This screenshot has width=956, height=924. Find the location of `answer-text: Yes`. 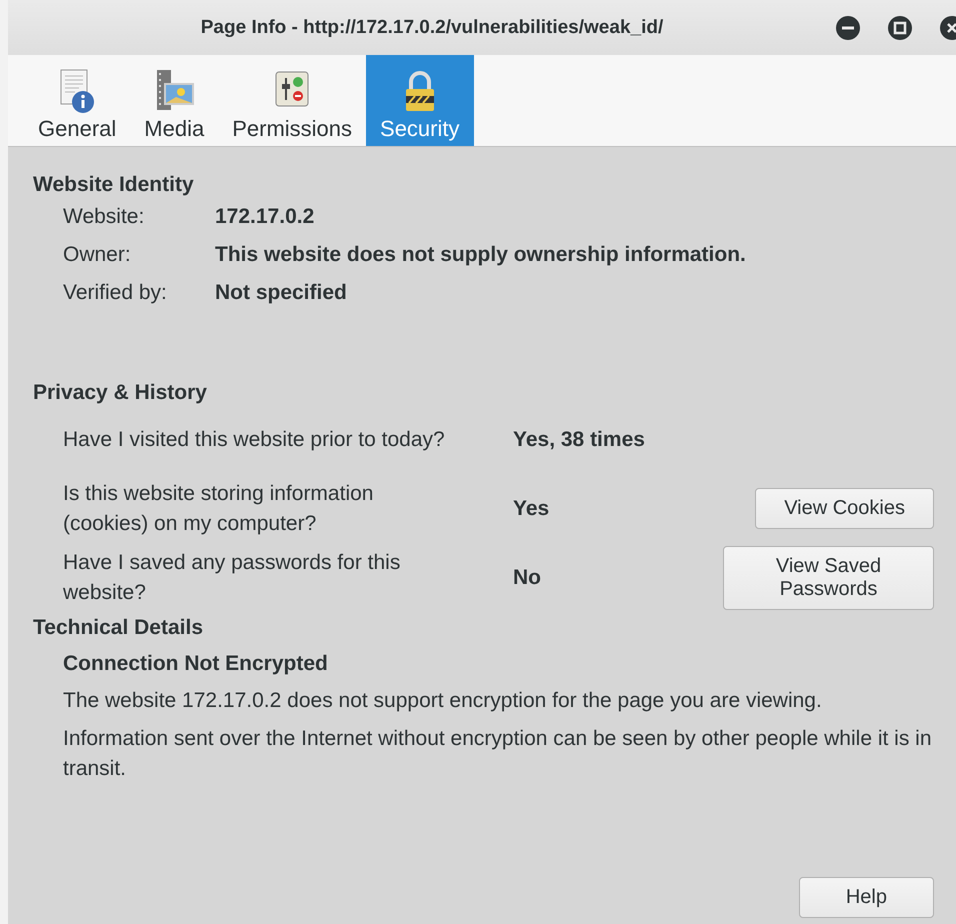

answer-text: Yes is located at coordinates (531, 508).